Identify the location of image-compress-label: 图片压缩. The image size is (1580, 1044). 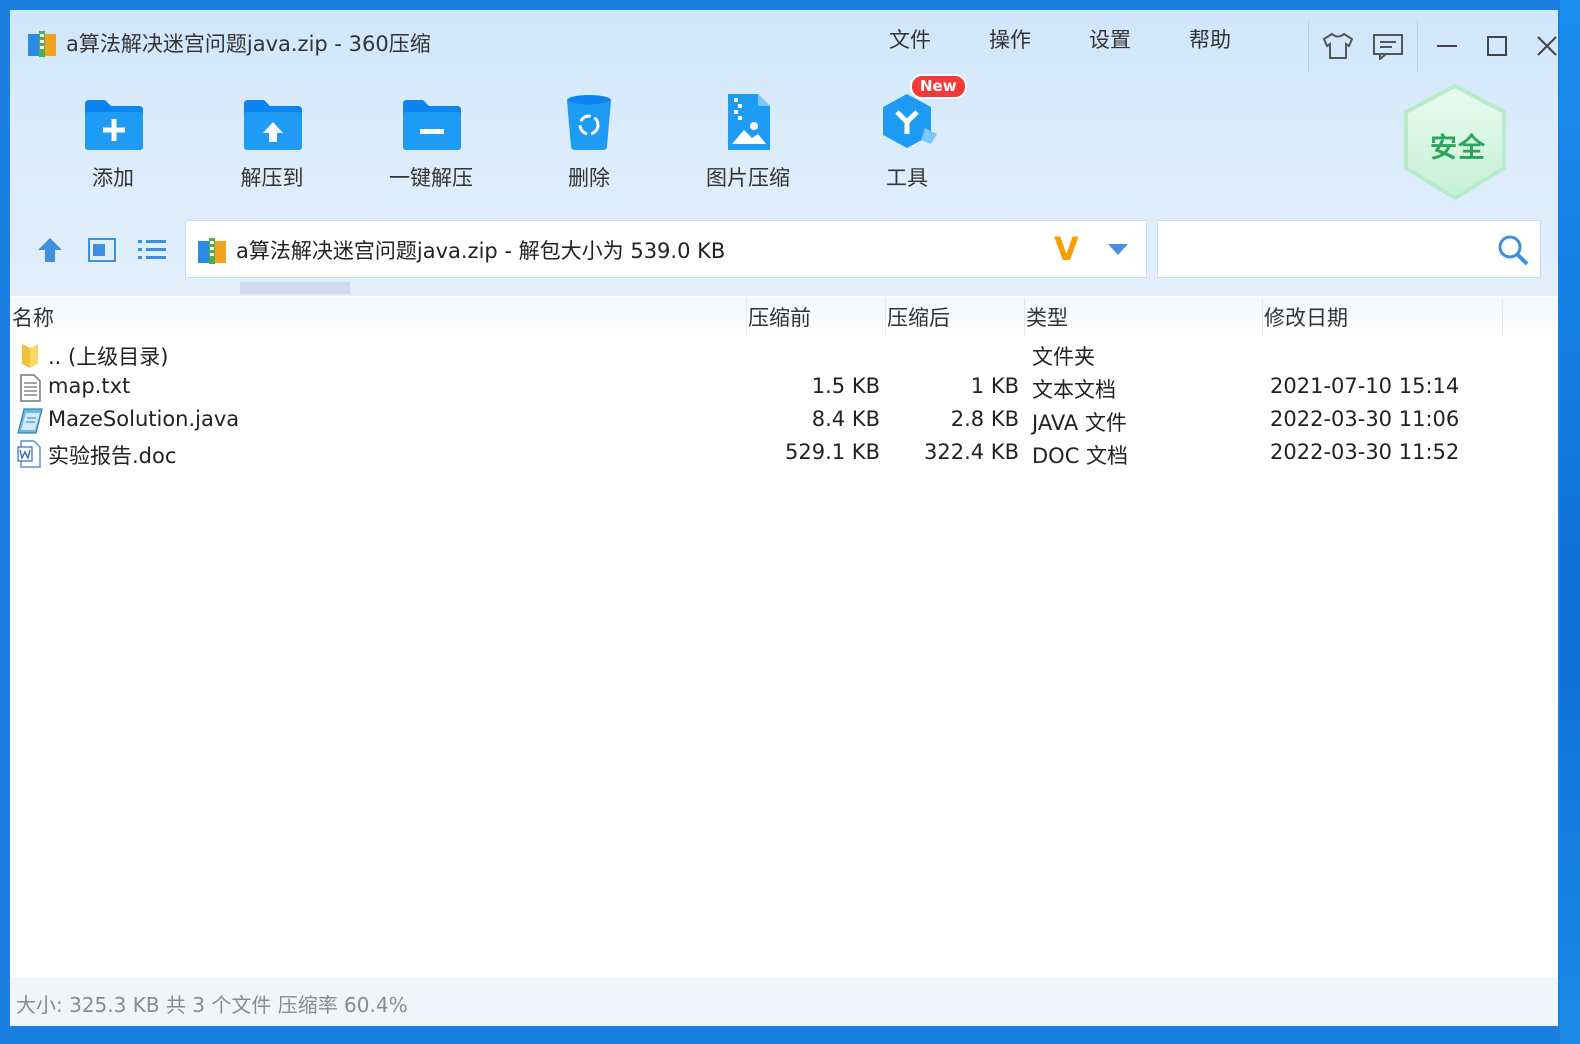
(748, 178).